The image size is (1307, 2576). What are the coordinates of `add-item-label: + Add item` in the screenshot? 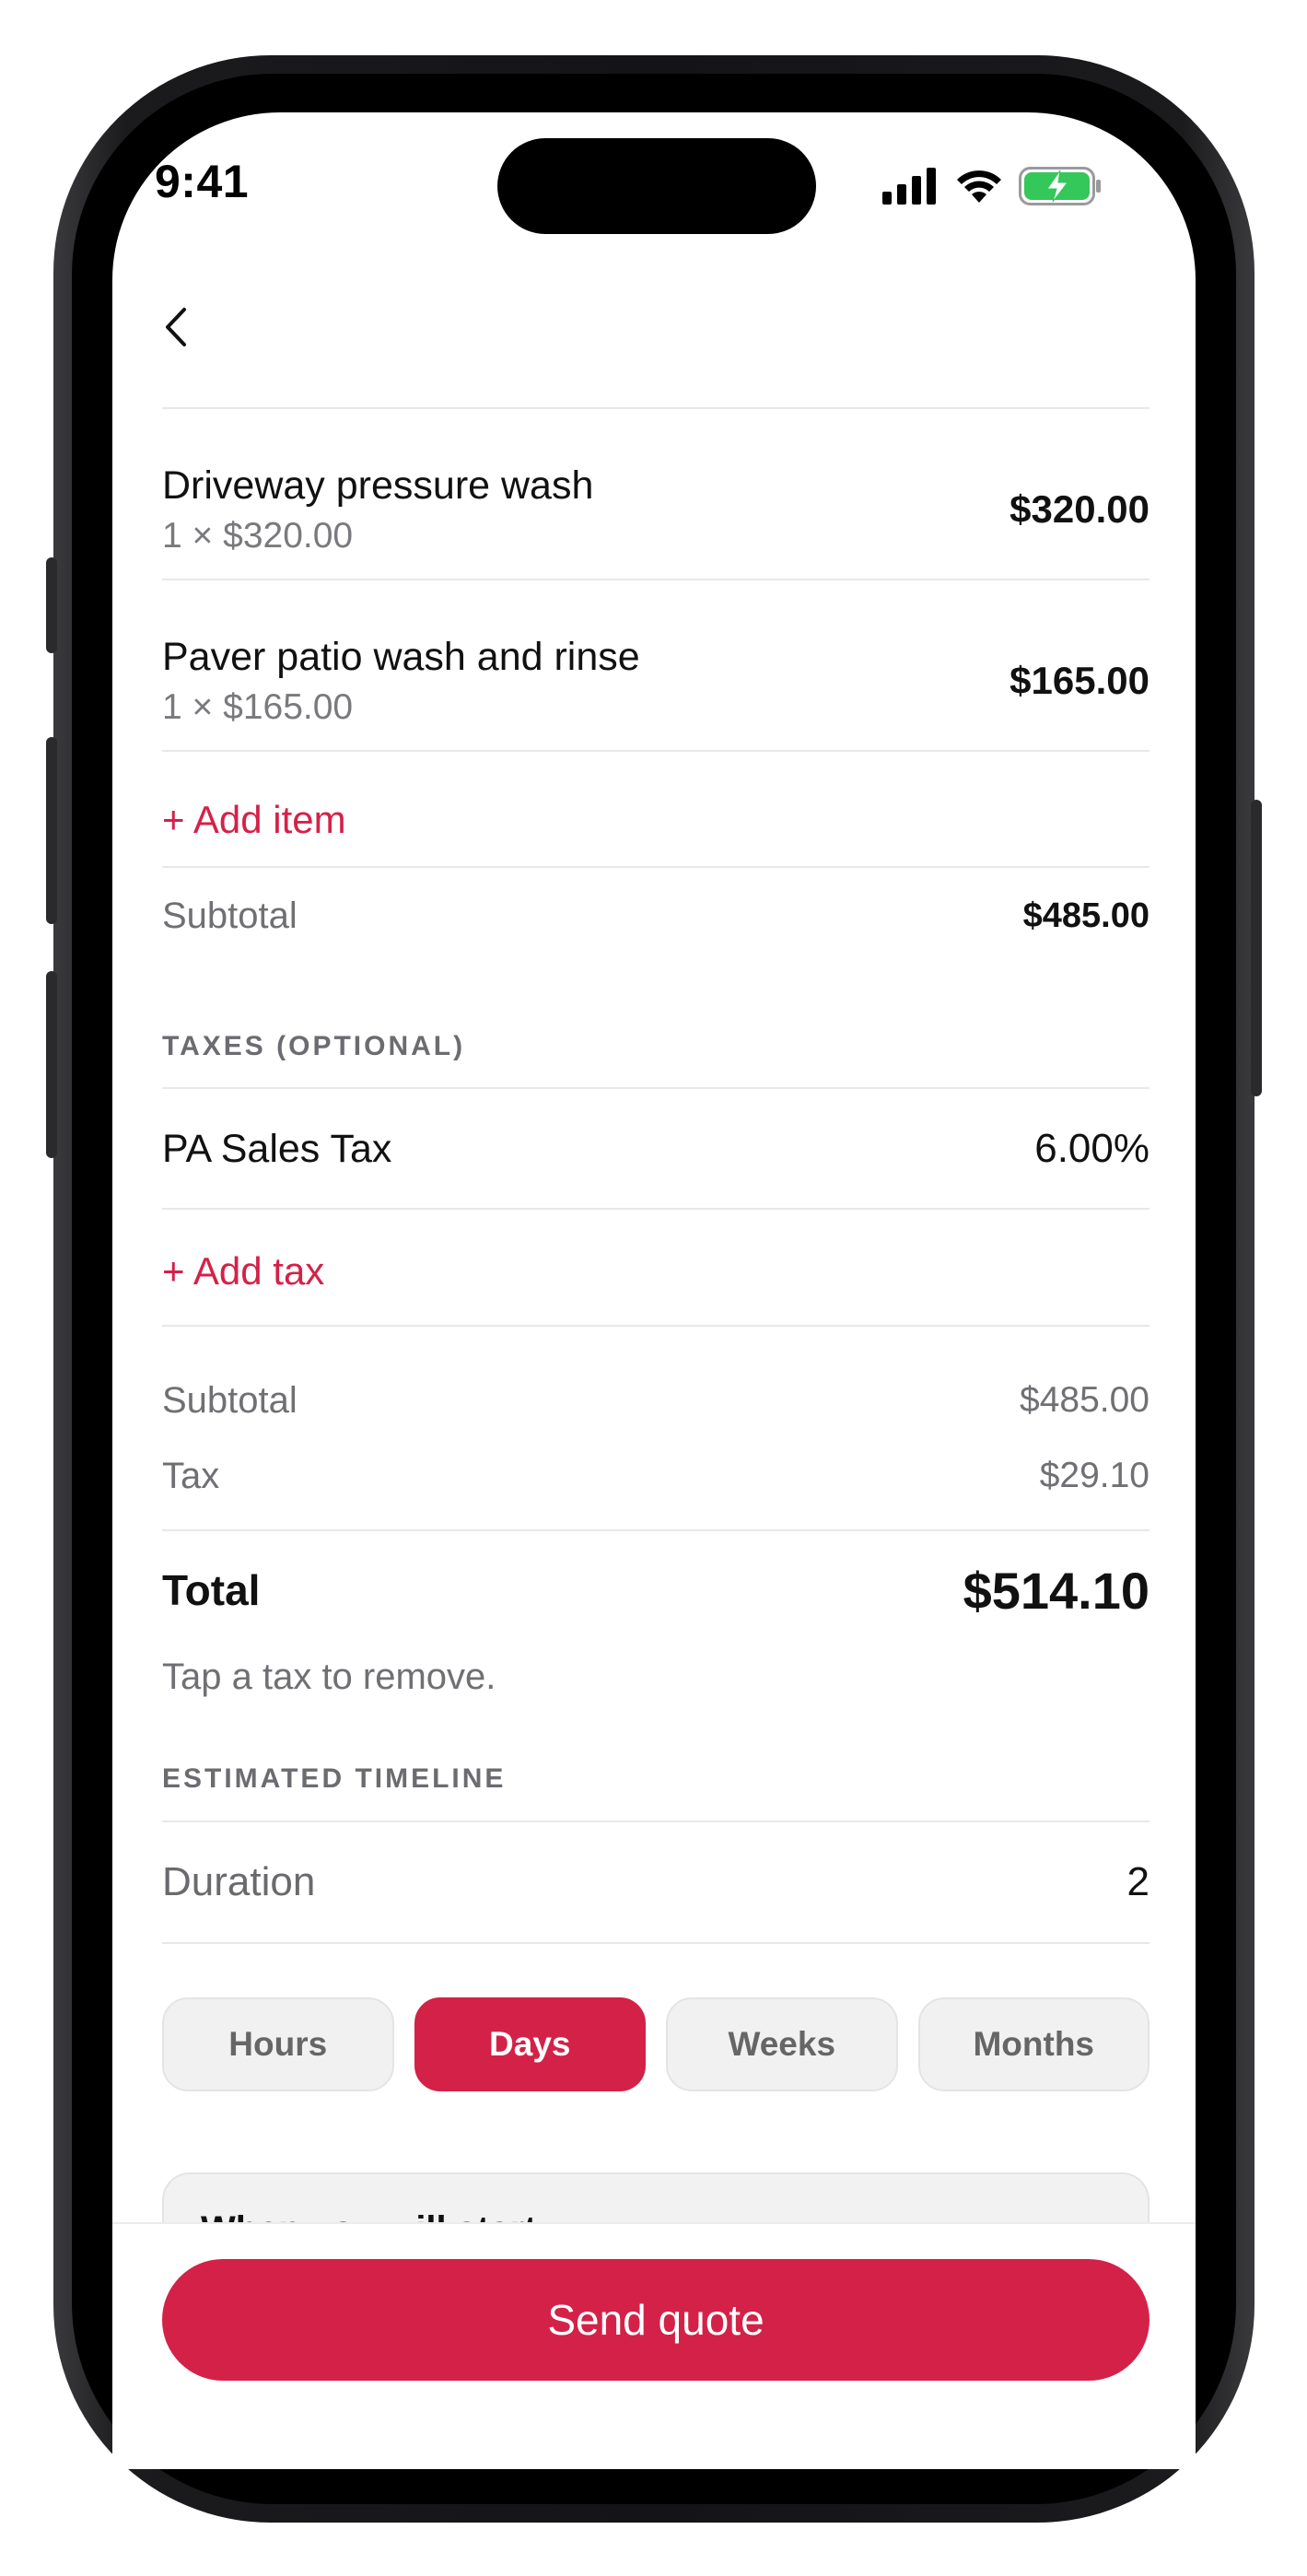 It's located at (254, 819).